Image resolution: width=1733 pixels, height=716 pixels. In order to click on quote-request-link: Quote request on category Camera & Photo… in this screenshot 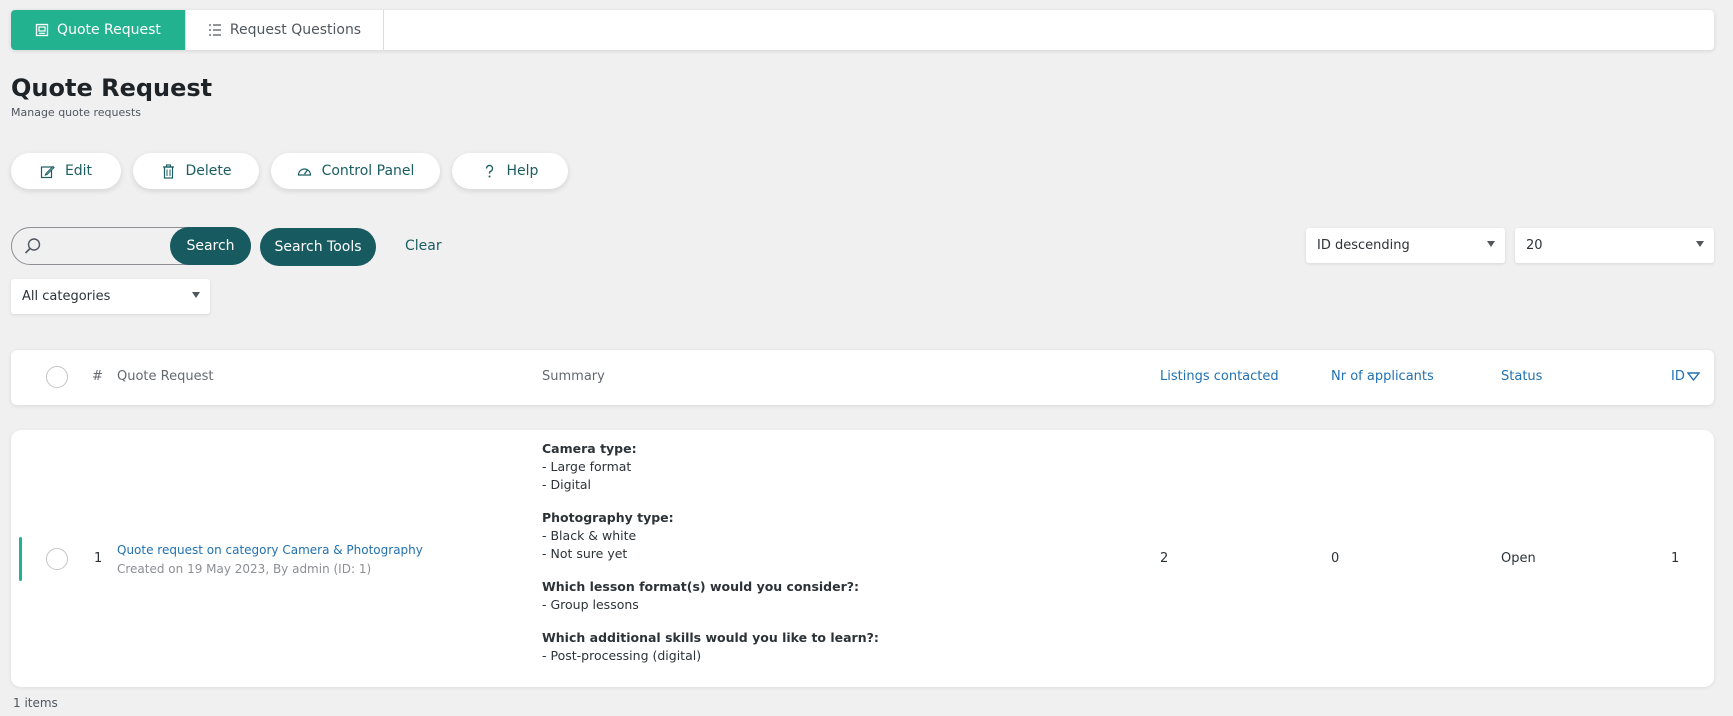, I will do `click(270, 550)`.